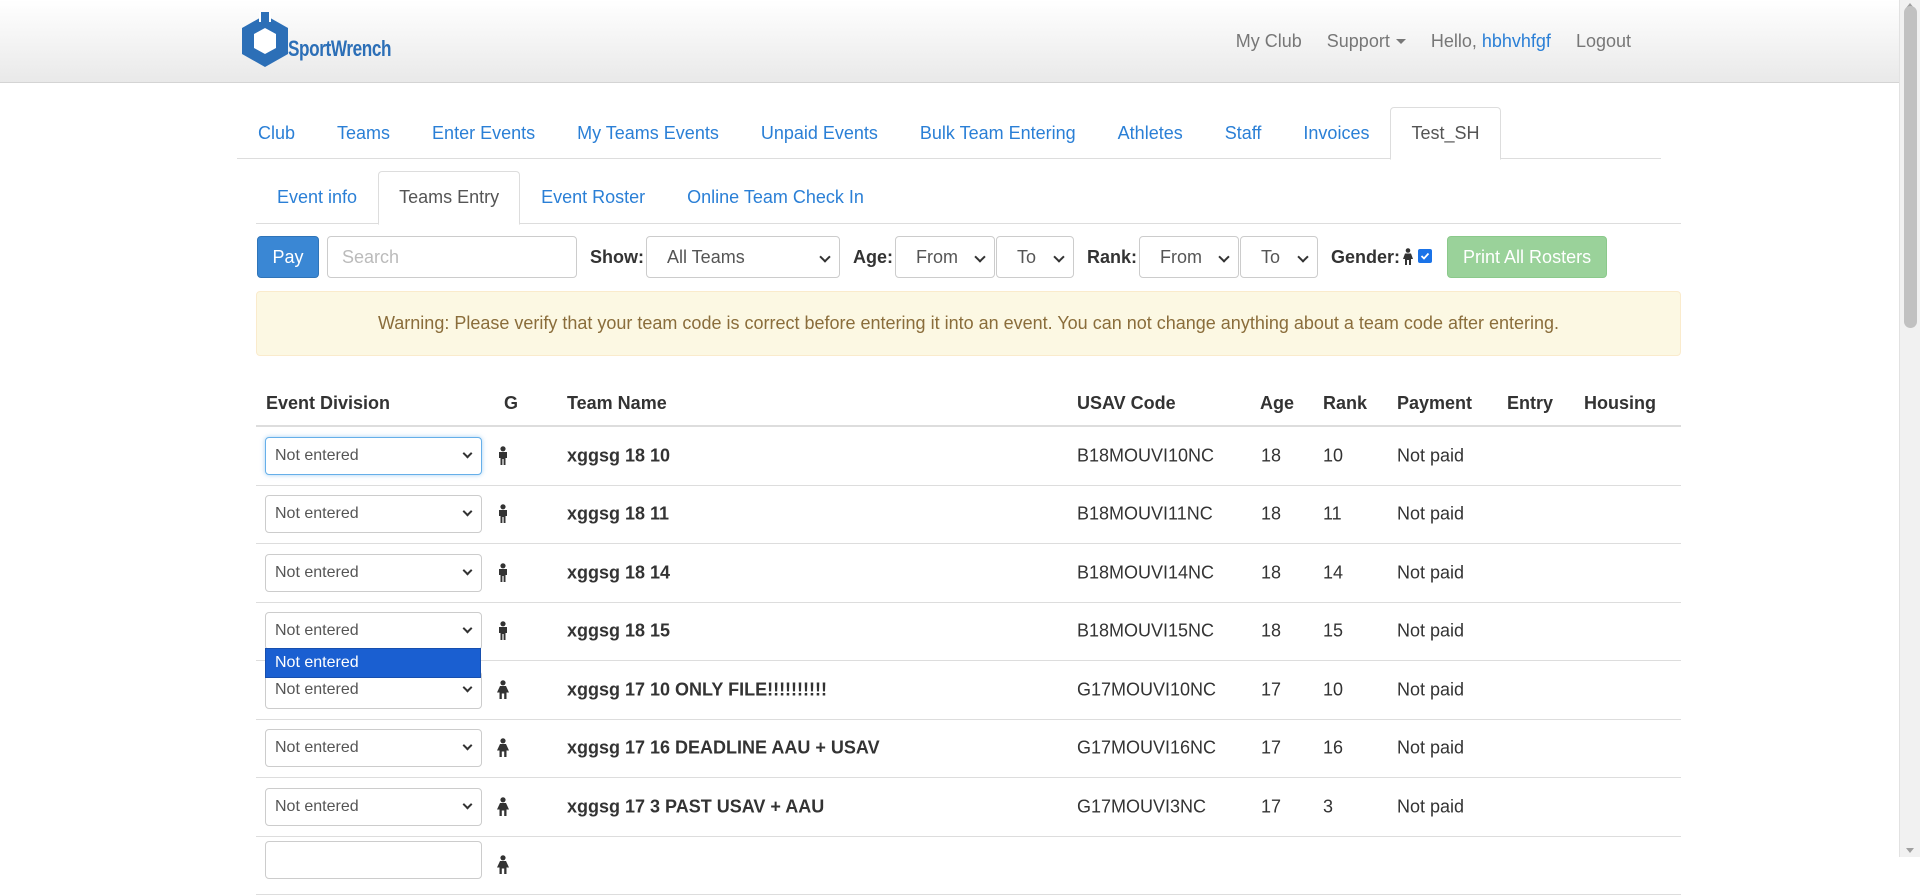 The width and height of the screenshot is (1920, 895). Describe the element at coordinates (695, 806) in the screenshot. I see `team-name: xggsg 17 3 PAST USAV + AAU` at that location.